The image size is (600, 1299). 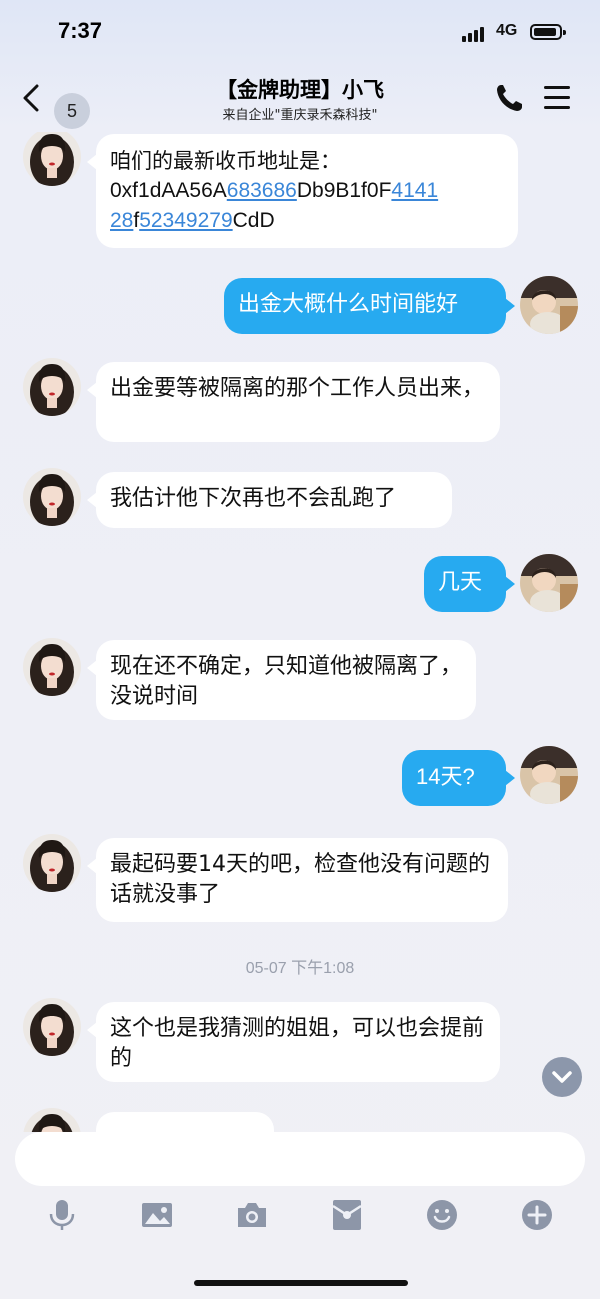 What do you see at coordinates (300, 115) in the screenshot?
I see `contact-company: 来自企业"重庆录禾森科技"` at bounding box center [300, 115].